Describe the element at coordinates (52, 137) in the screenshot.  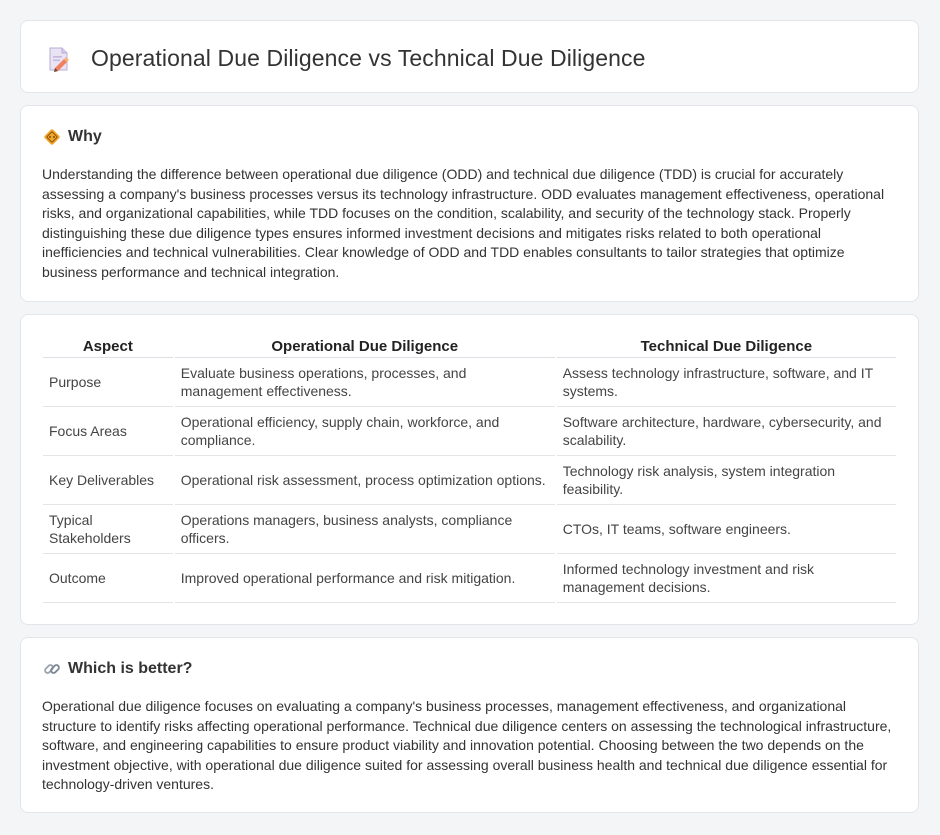
I see `diamond-sign-icon` at that location.